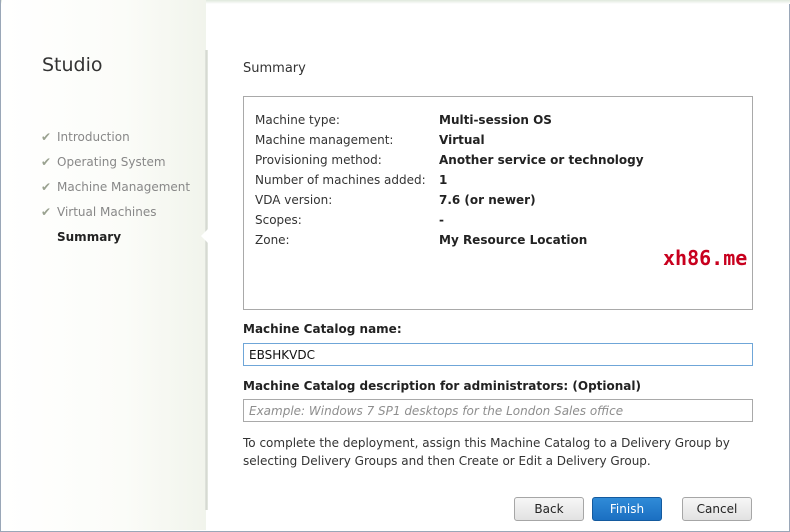  I want to click on summary-key: Number of machines added:, so click(340, 180).